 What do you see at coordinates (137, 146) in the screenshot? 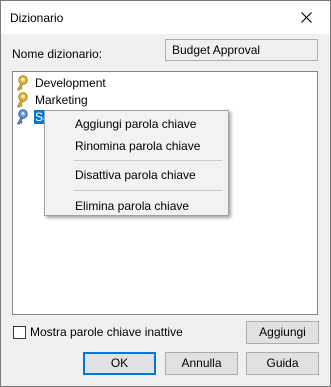
I see `menu-item-rename-keyword: Rinomina parola chiave` at bounding box center [137, 146].